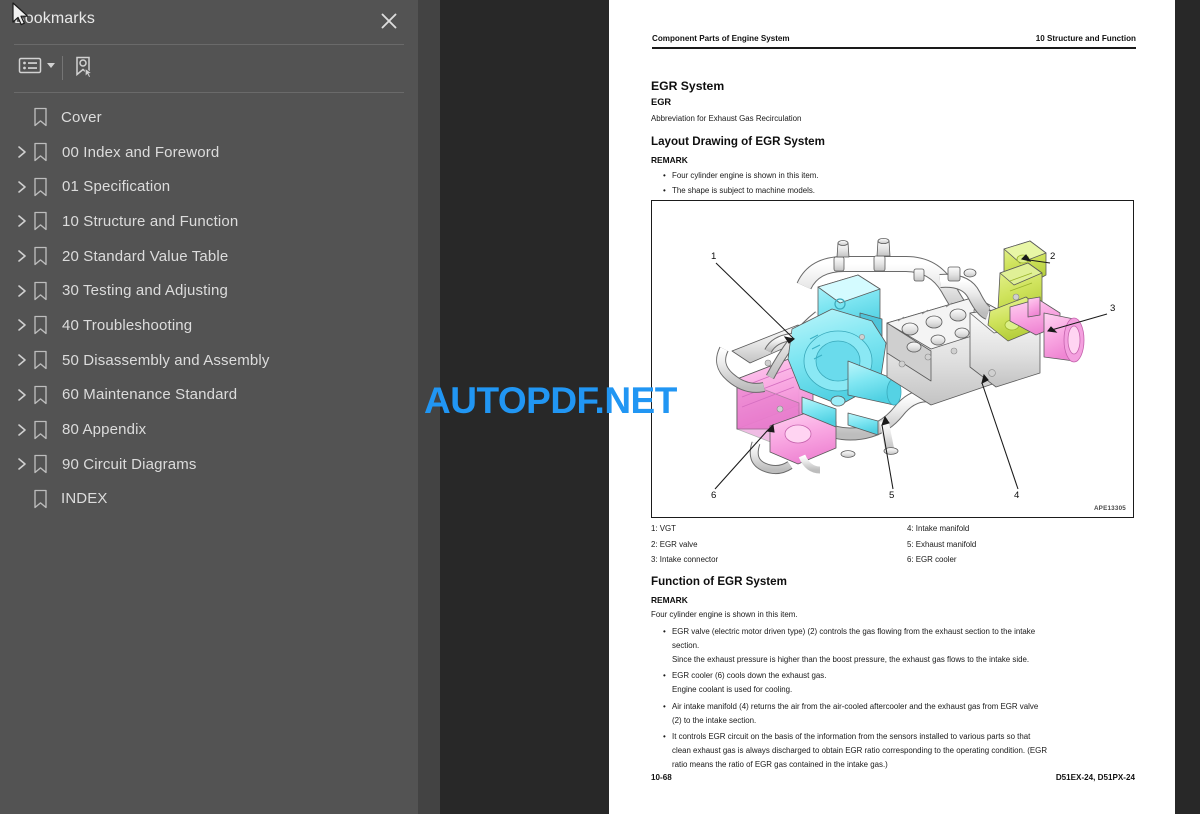  I want to click on part-item: 1: VGT, so click(663, 528).